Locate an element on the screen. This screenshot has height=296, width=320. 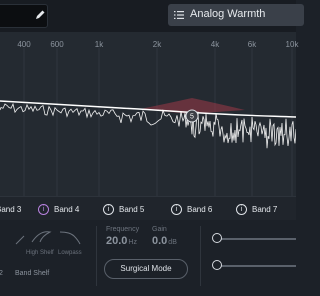
gain-label: Gain is located at coordinates (159, 229).